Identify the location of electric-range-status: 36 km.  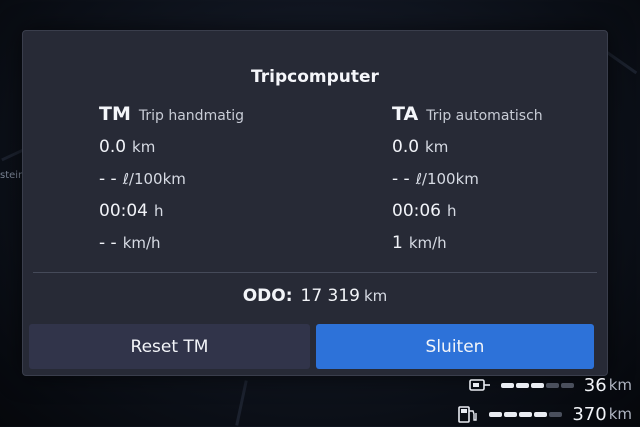
(550, 385).